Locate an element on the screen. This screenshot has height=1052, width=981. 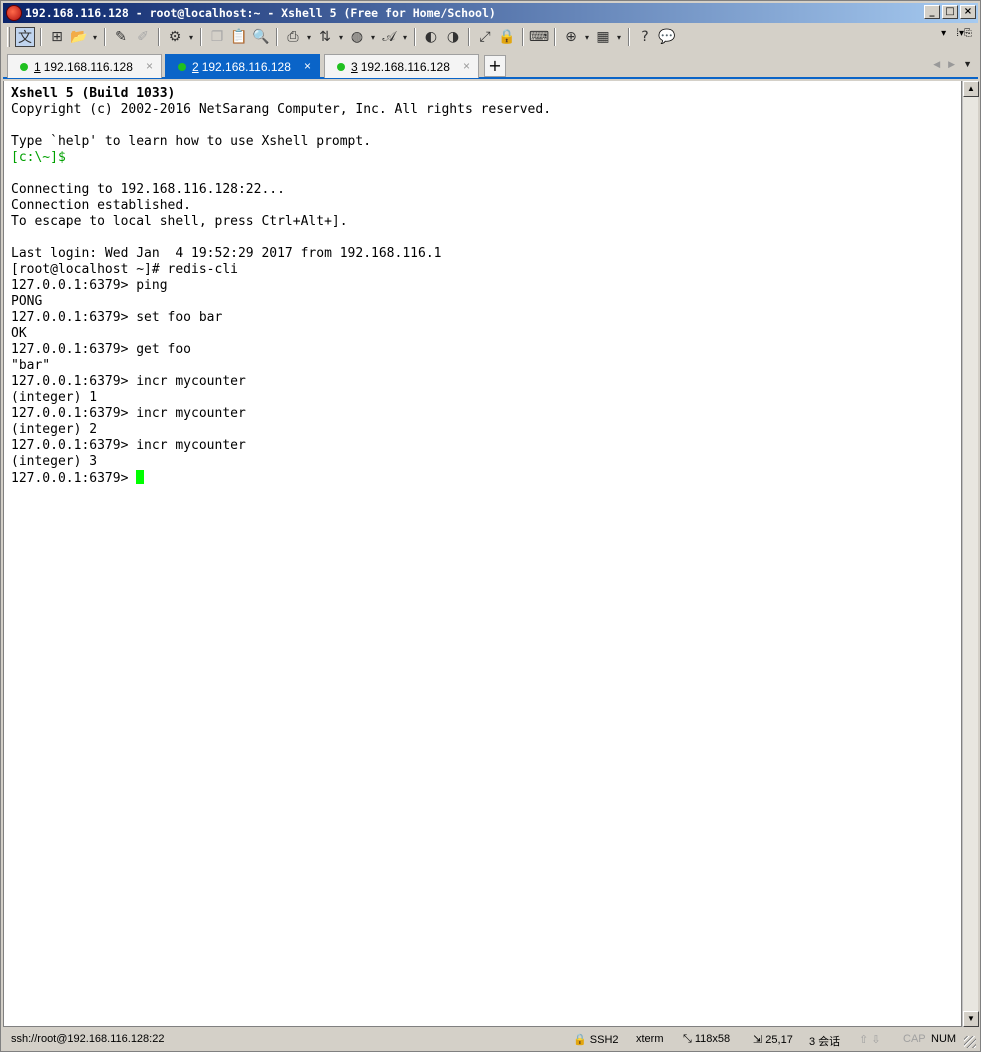
scroll-up-button: ▲ is located at coordinates (971, 89).